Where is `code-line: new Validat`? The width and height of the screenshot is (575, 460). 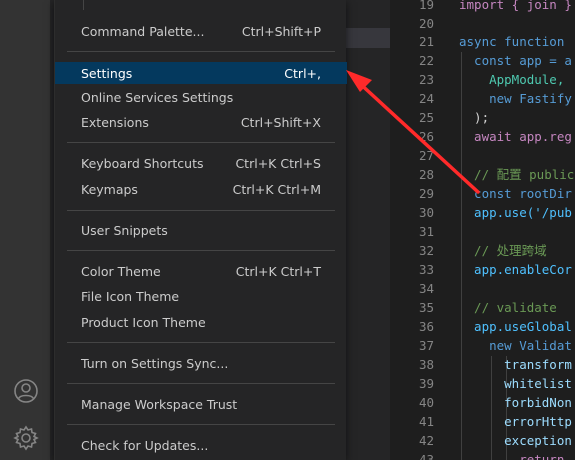 code-line: new Validat is located at coordinates (515, 345).